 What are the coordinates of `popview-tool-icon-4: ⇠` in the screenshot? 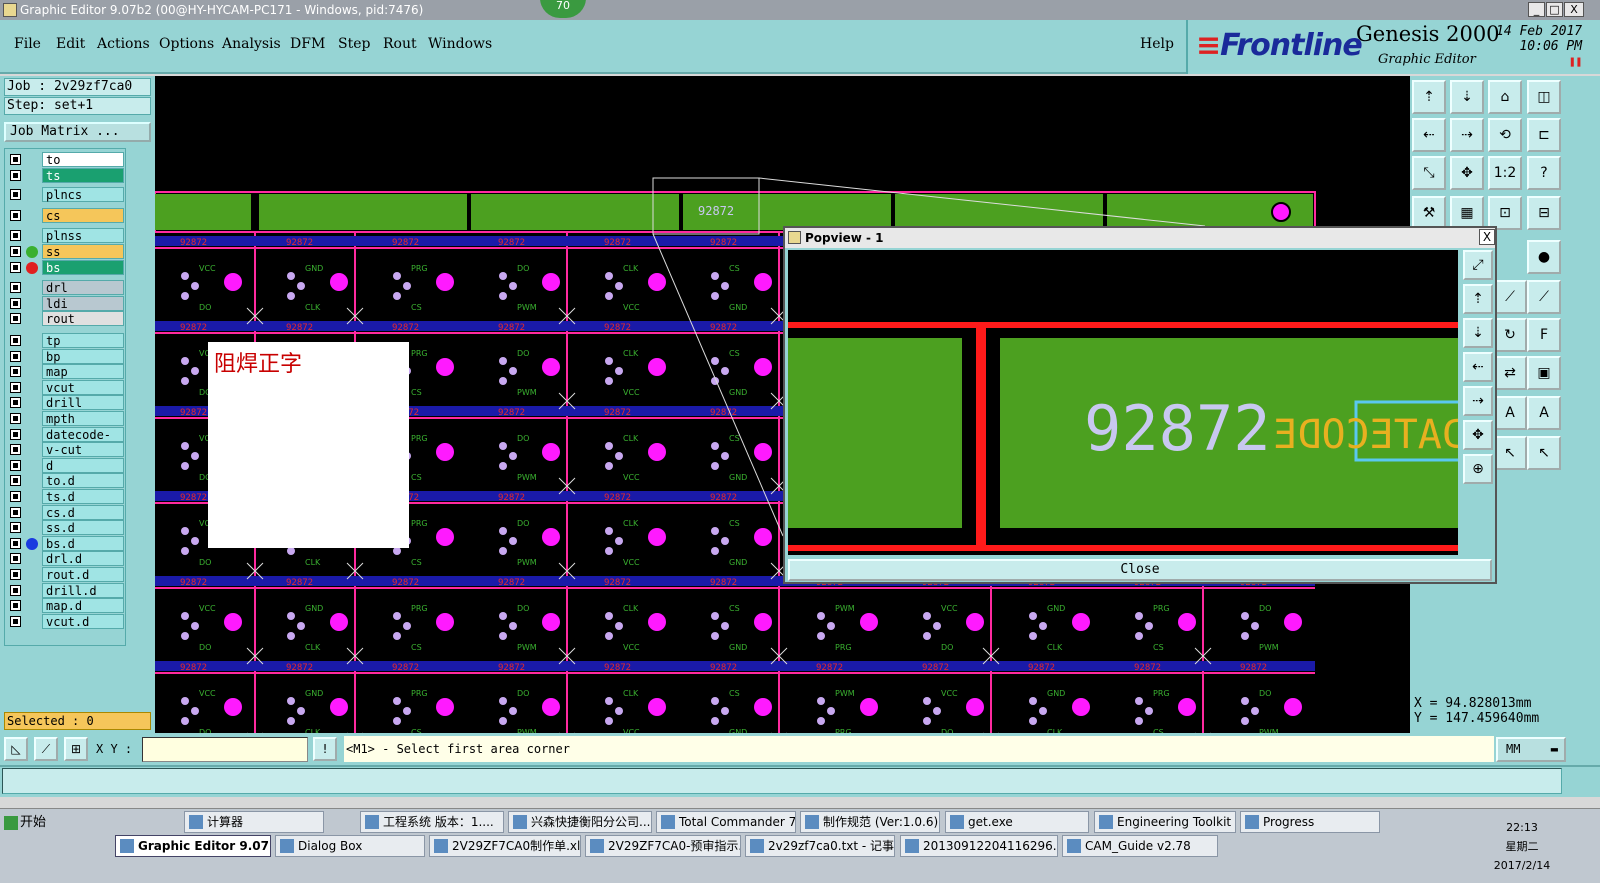 It's located at (1478, 367).